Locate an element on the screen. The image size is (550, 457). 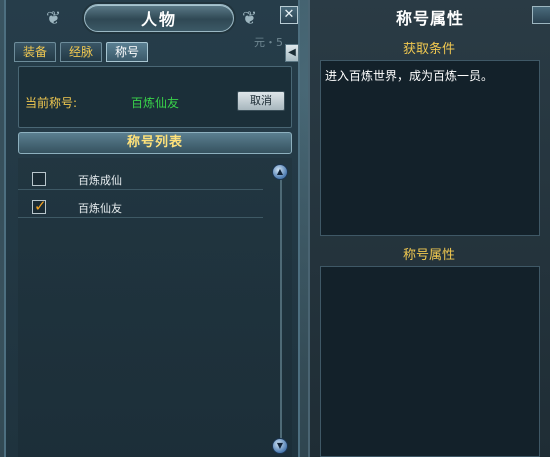
current-title-box: 当前称号: 百炼仙友 取消 is located at coordinates (155, 97).